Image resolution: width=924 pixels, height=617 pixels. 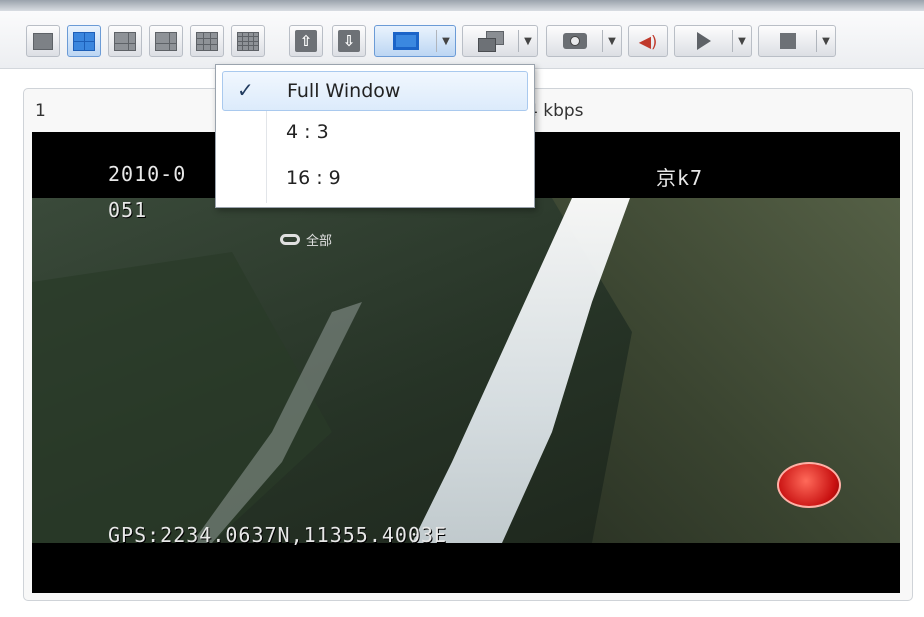 I want to click on osd-mode: 全部, so click(x=306, y=239).